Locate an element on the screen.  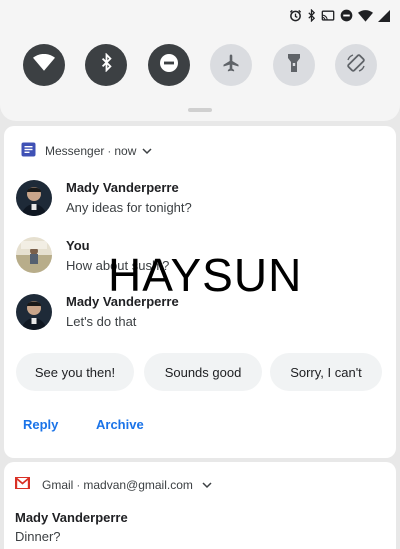
watermark-text: HAYSUN is located at coordinates (205, 275).